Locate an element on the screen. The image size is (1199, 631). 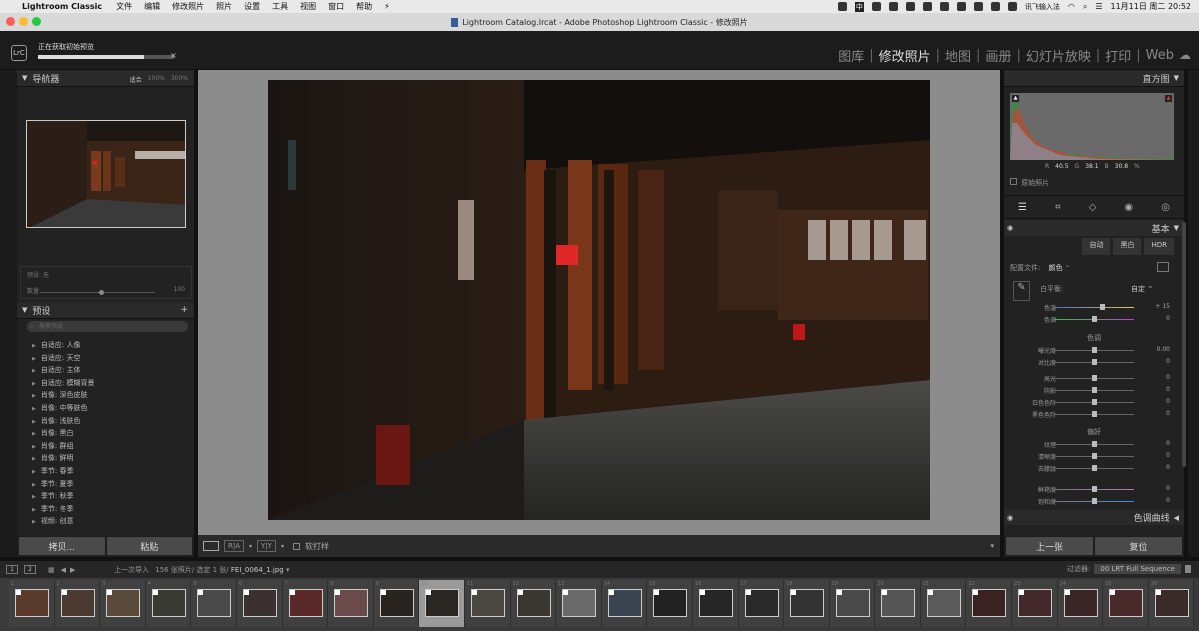
module-5: 打印 is located at coordinates (1118, 55).